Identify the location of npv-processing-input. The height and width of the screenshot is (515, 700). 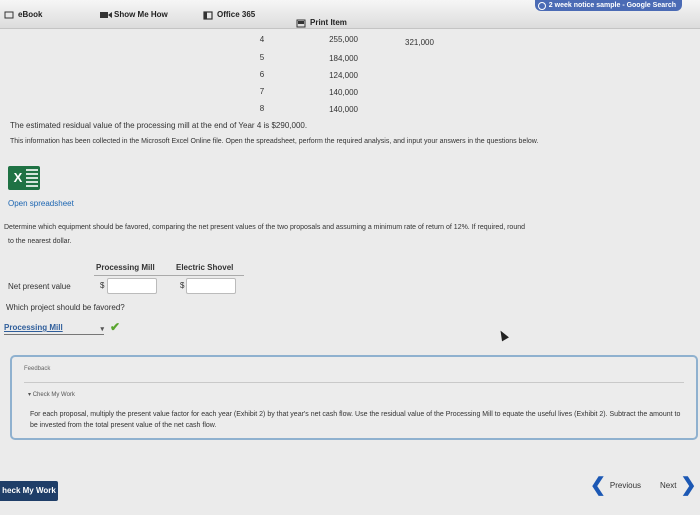
(132, 286).